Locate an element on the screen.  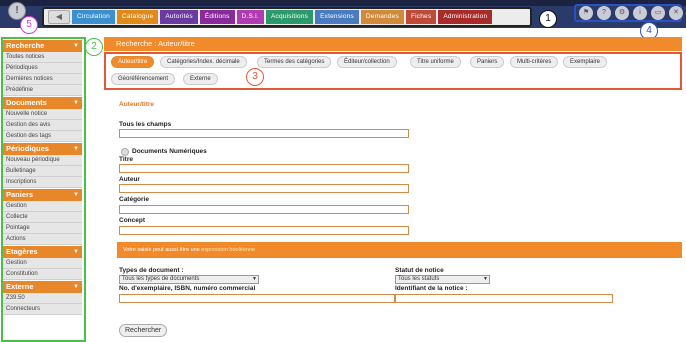
tab-extensions: Extensions is located at coordinates (337, 17).